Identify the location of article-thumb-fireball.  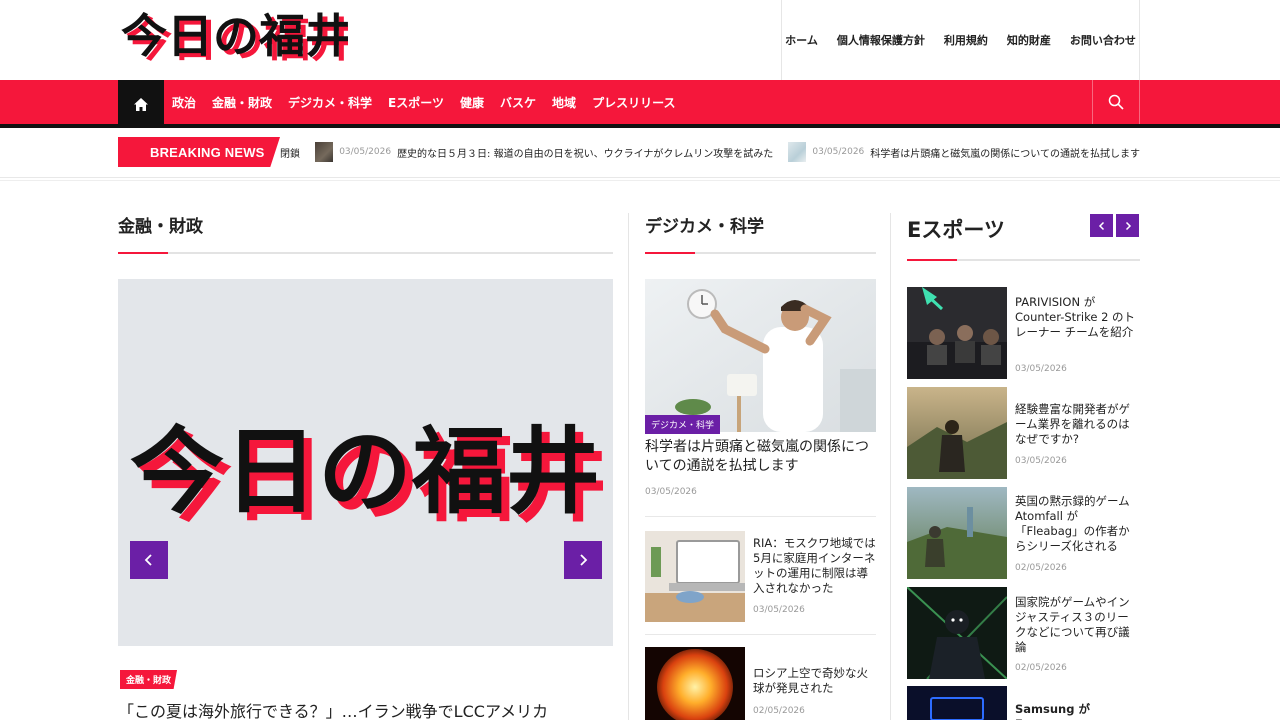
(695, 683).